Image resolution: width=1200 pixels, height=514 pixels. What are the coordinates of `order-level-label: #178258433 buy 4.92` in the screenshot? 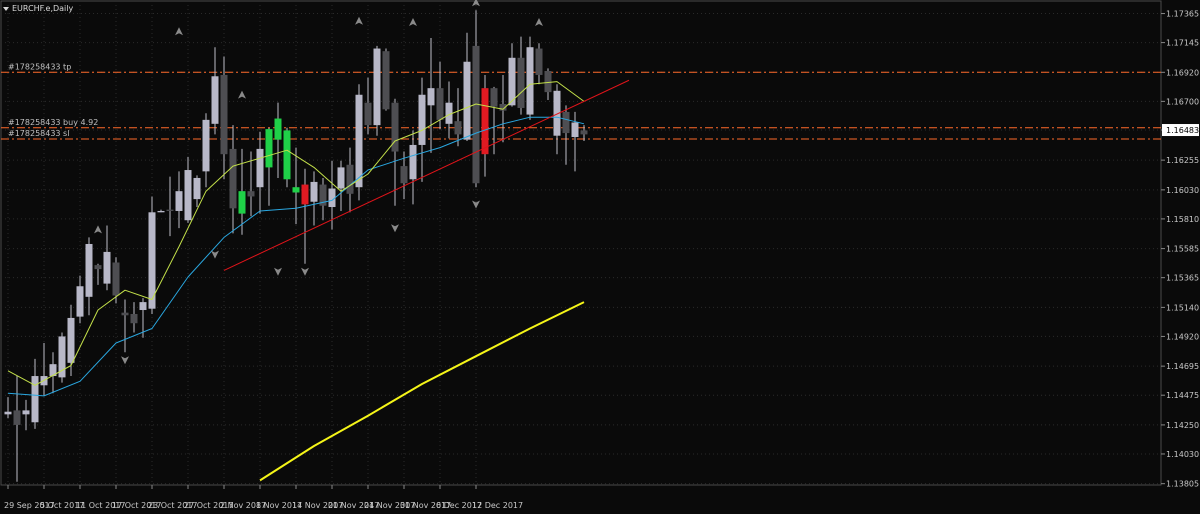 It's located at (53, 122).